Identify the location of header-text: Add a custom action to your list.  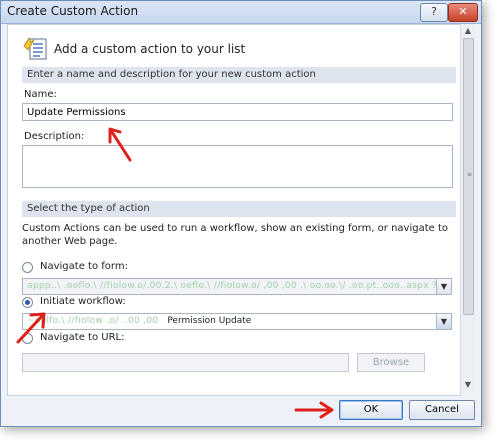
(150, 49).